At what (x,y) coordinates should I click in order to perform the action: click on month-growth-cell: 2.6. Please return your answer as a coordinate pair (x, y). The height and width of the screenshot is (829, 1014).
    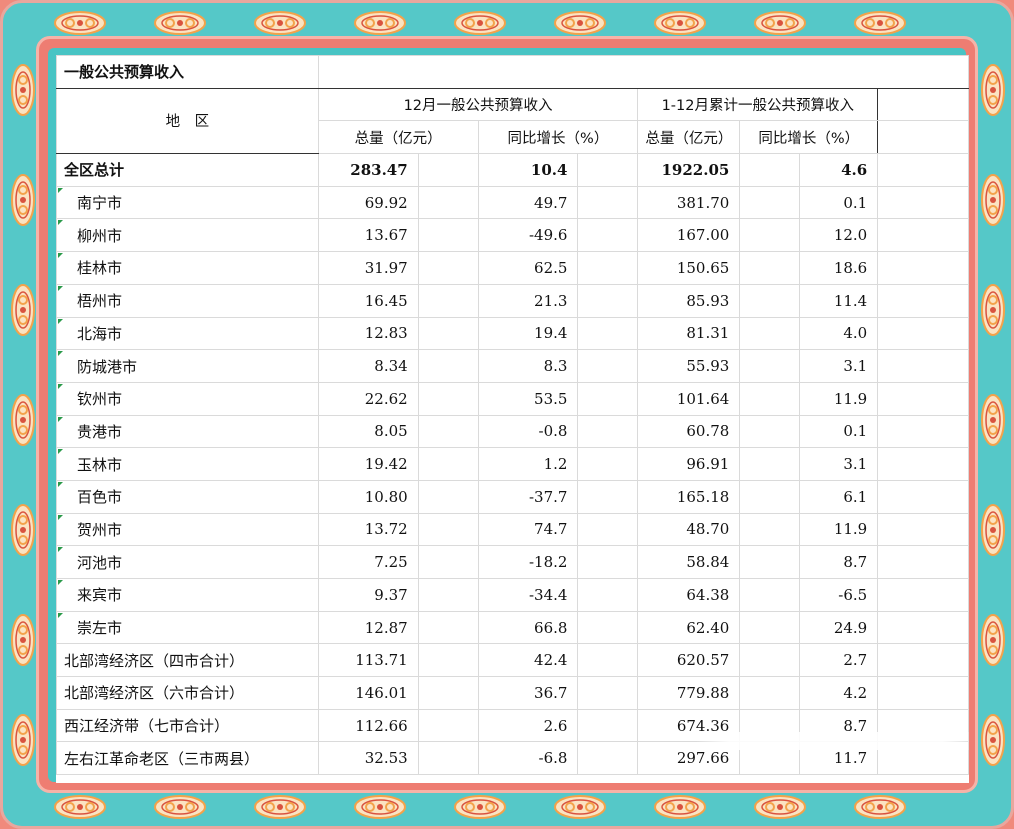
    Looking at the image, I should click on (528, 725).